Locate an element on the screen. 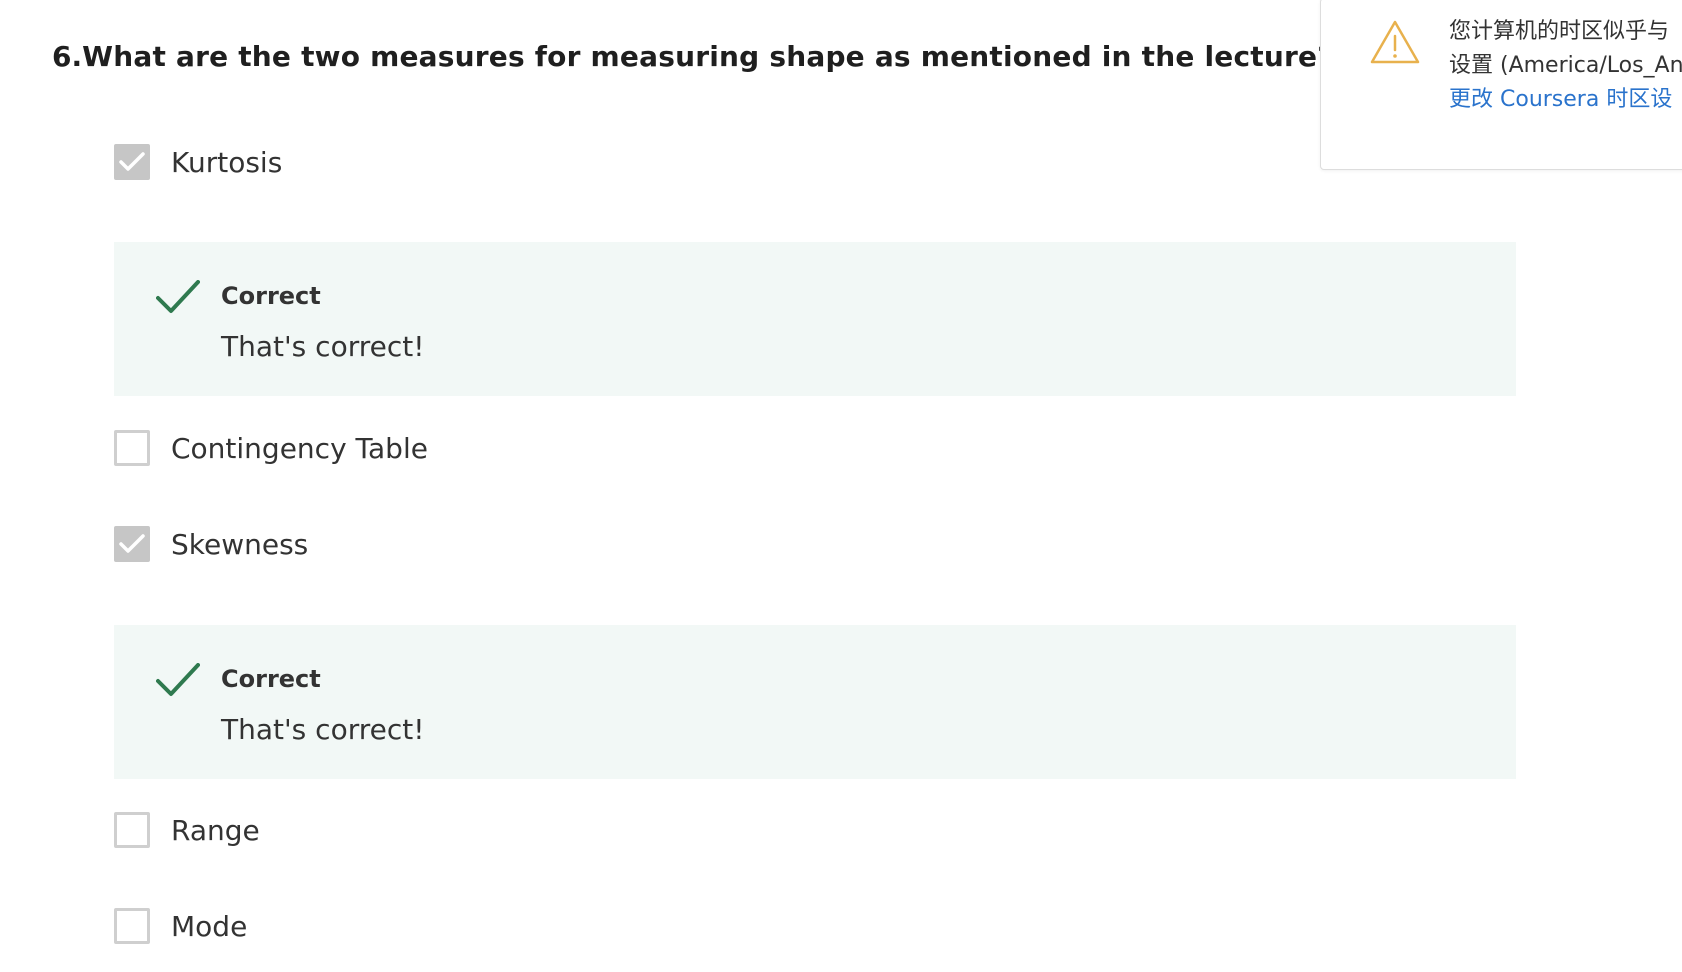 The width and height of the screenshot is (1682, 972). option-contingency-table: Contingency Table is located at coordinates (271, 448).